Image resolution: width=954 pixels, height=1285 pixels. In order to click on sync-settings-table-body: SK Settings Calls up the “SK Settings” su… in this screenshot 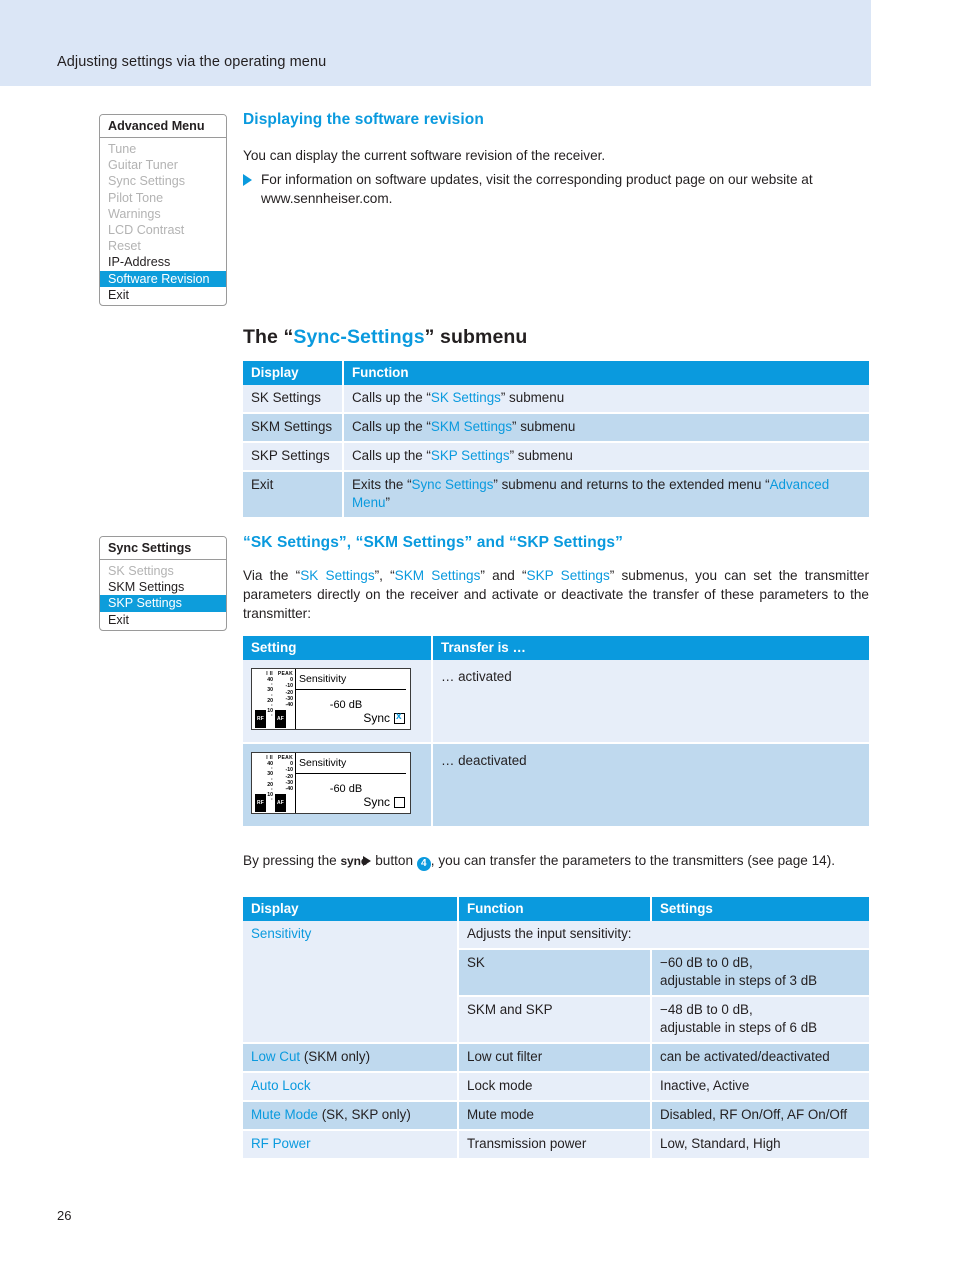, I will do `click(556, 452)`.